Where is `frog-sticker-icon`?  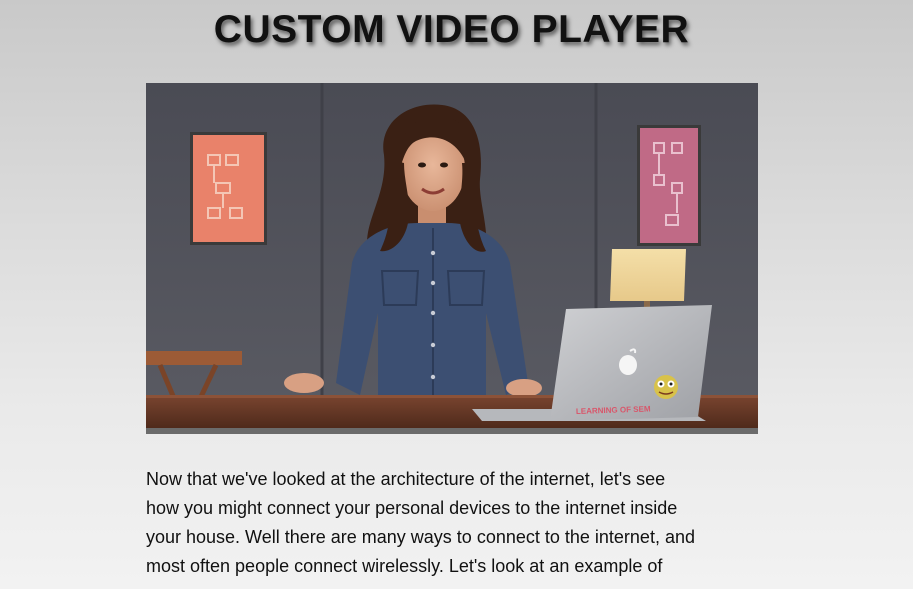 frog-sticker-icon is located at coordinates (666, 387).